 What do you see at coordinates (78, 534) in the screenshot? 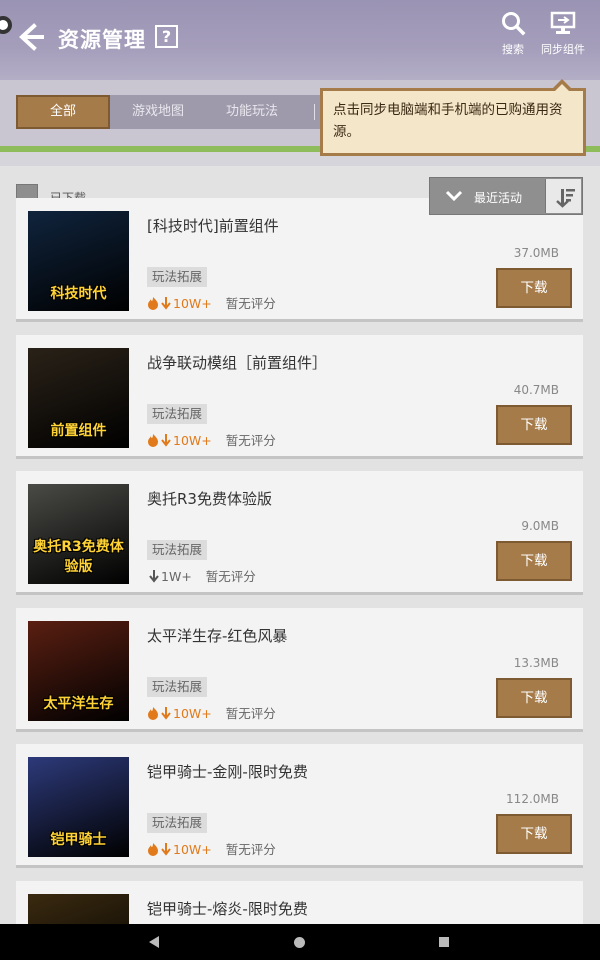
I see `item-thumbnail: 奥托R3免费体验版` at bounding box center [78, 534].